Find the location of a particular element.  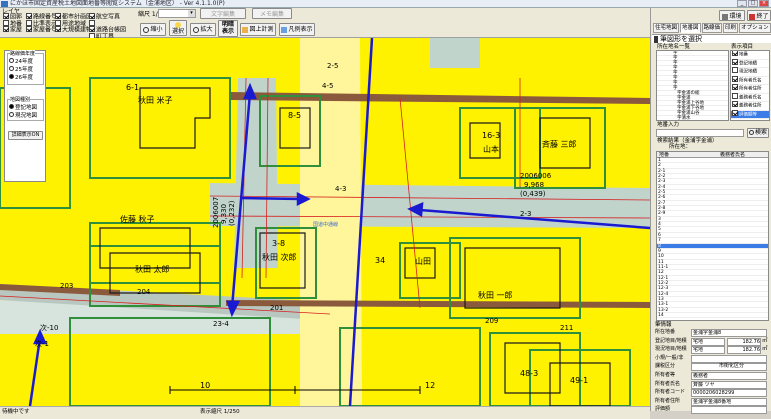

map-road-label: 203 is located at coordinates (66, 286).